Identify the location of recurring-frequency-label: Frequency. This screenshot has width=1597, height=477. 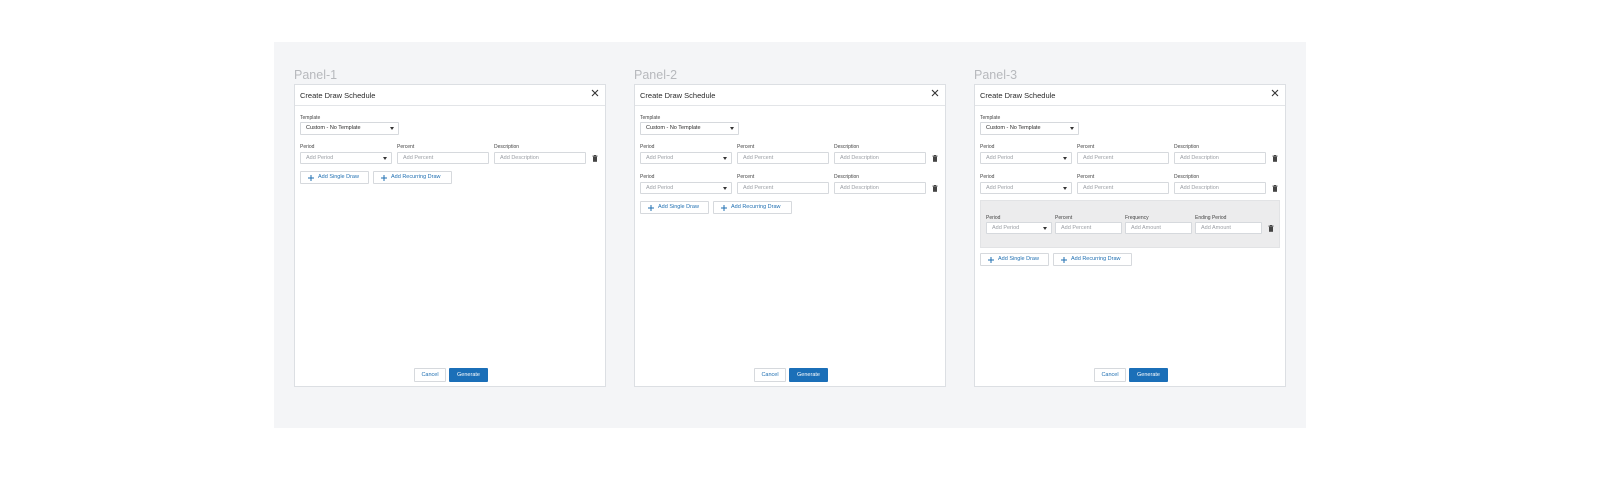
(1137, 218).